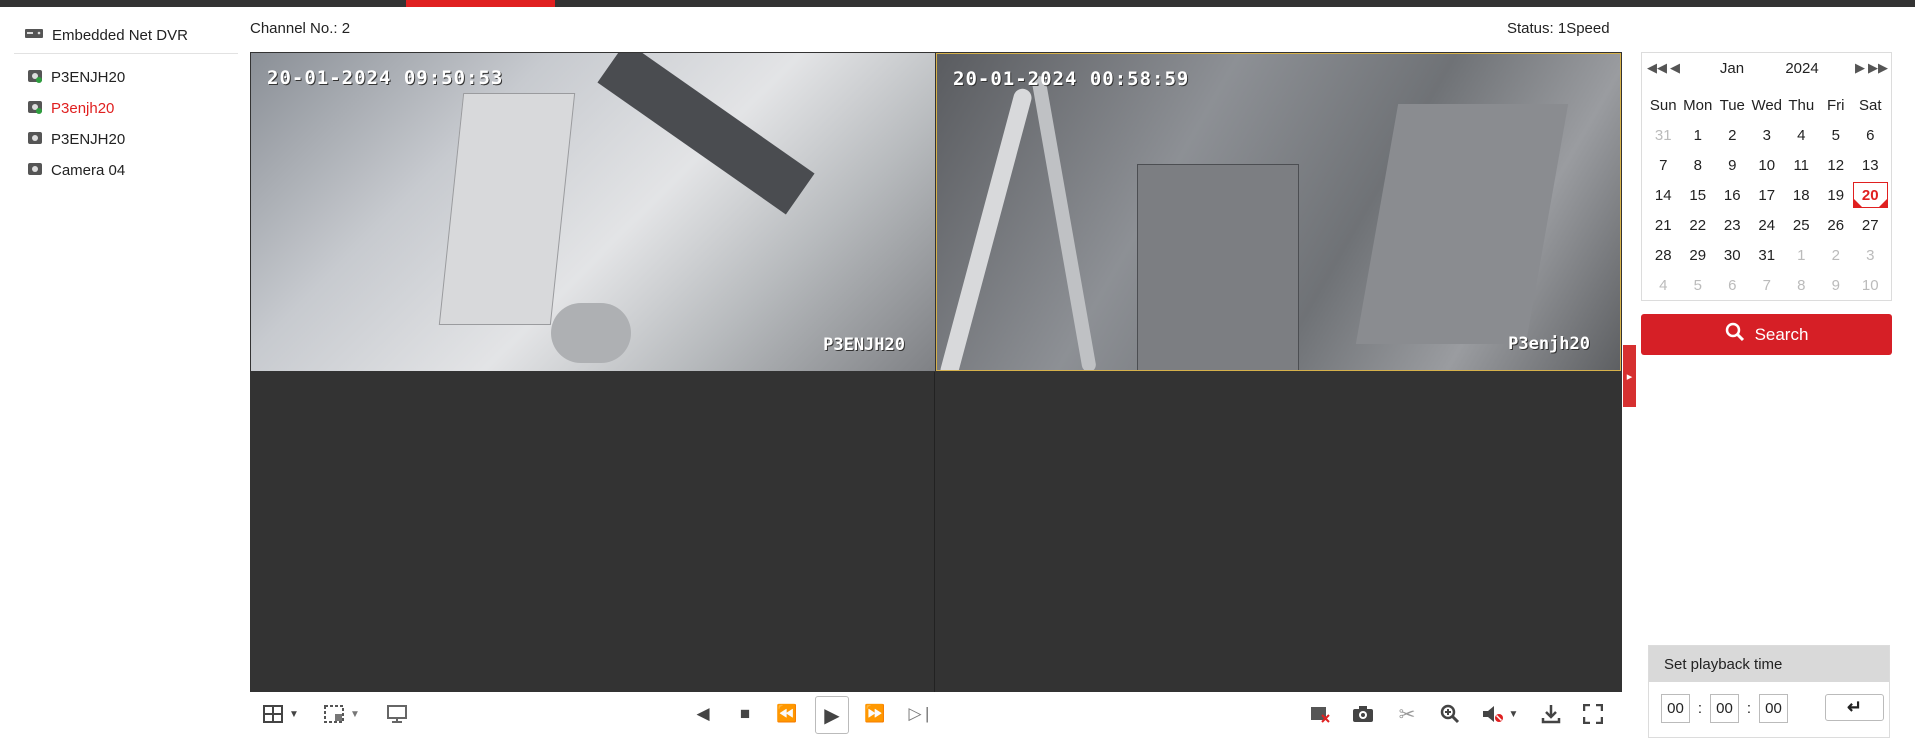  I want to click on play-button: ▶, so click(832, 715).